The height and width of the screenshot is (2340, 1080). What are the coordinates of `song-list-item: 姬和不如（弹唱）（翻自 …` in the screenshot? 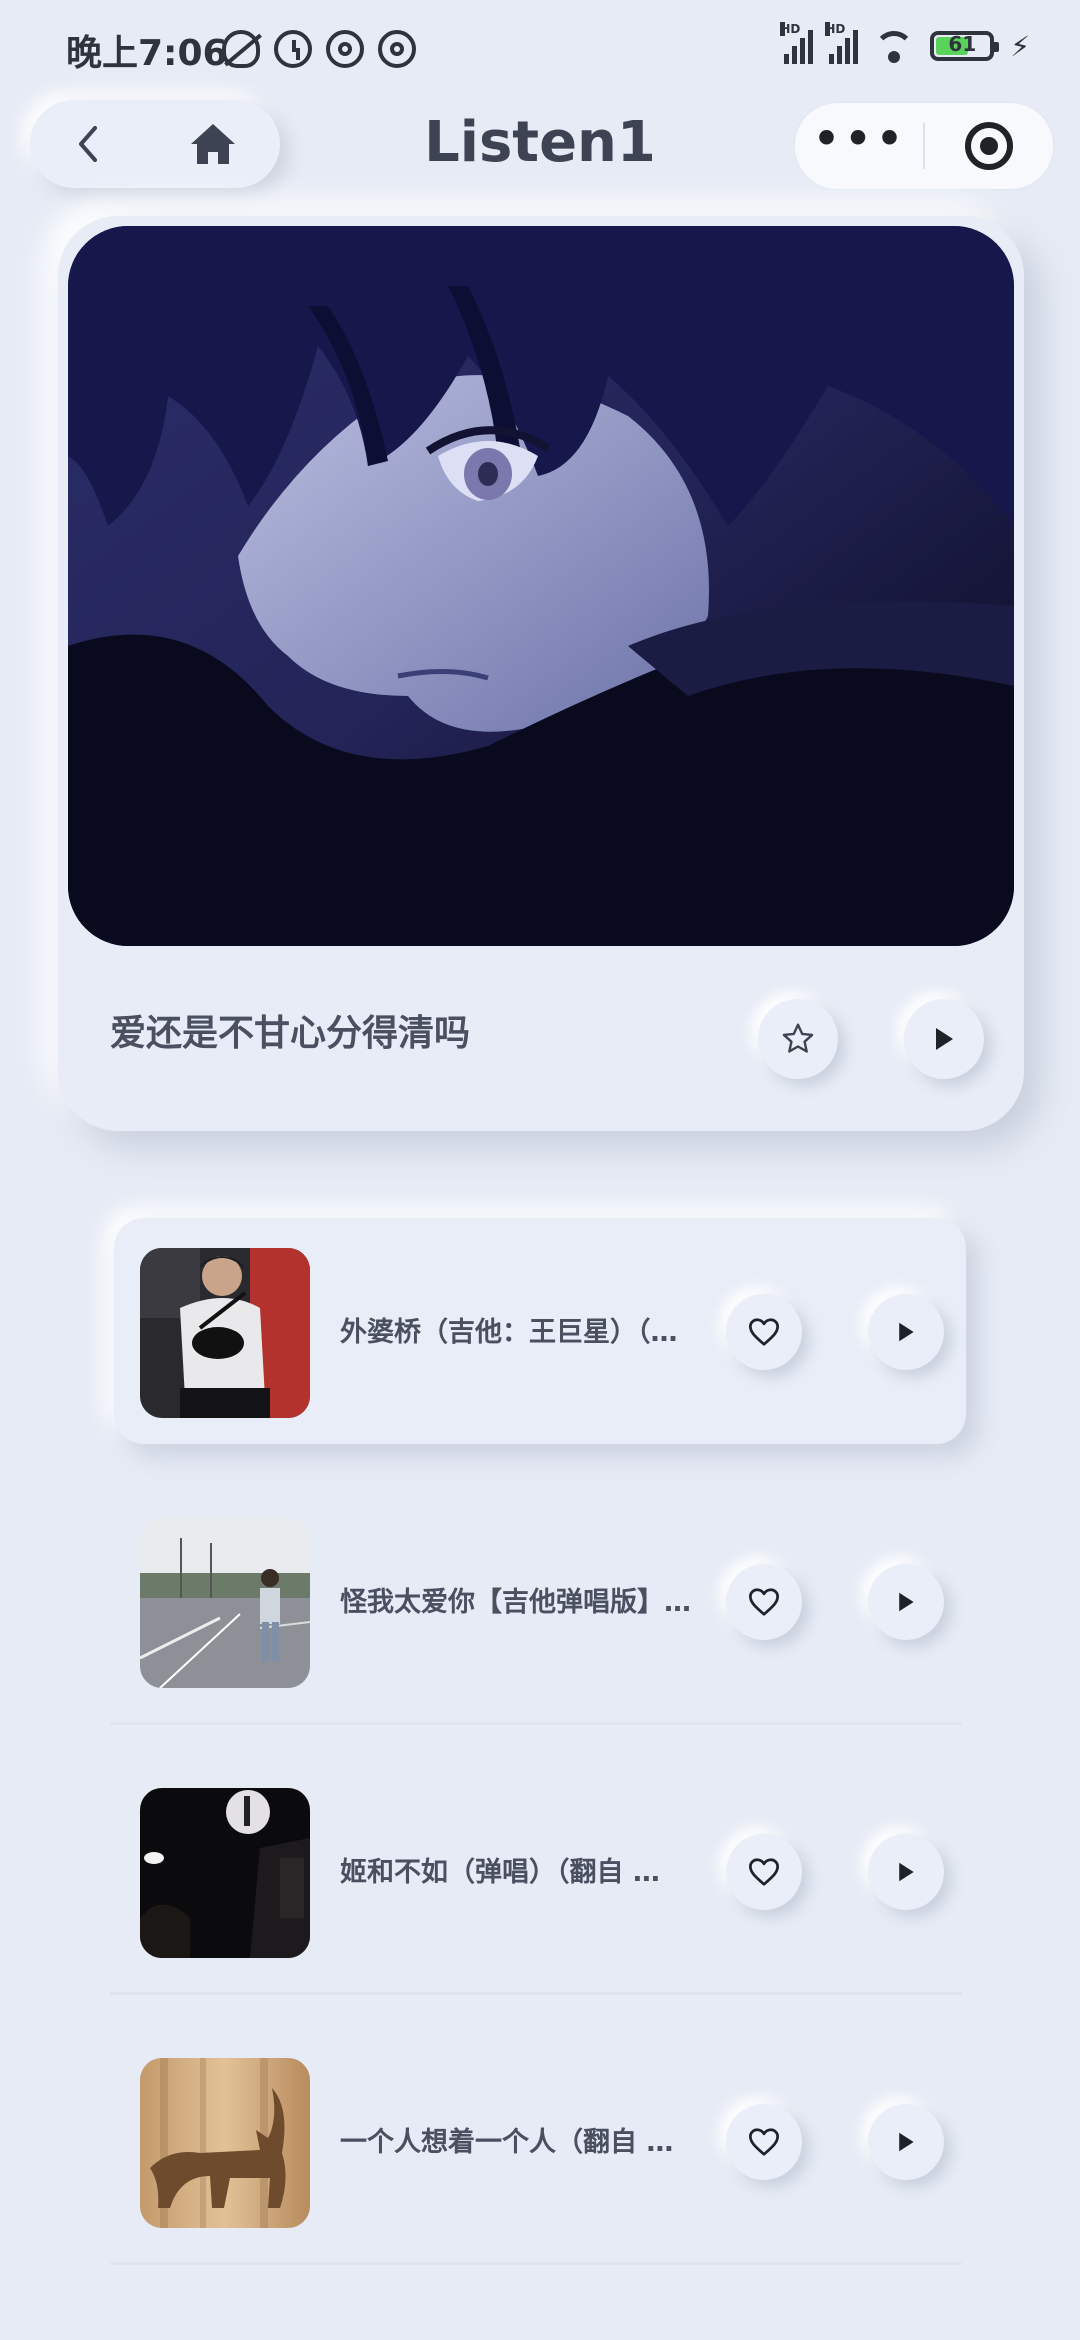 It's located at (540, 1871).